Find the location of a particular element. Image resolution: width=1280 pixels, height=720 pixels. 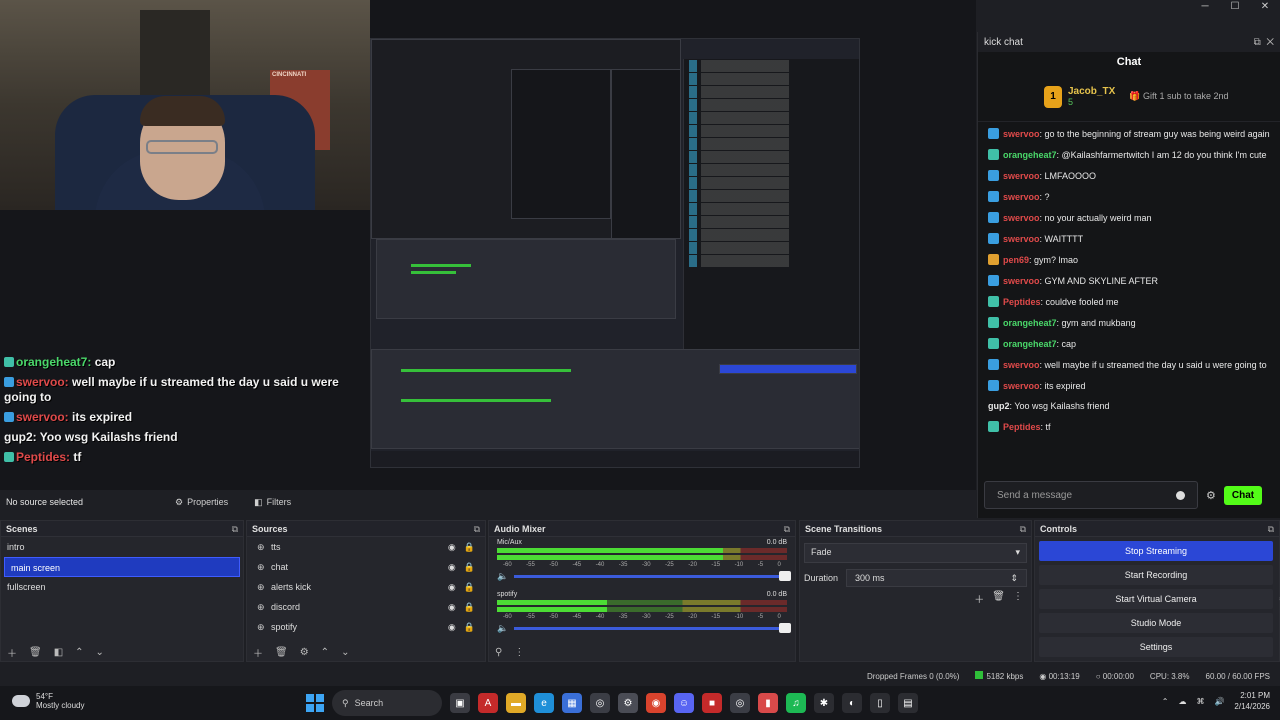

game-icon: ▮ is located at coordinates (768, 703).